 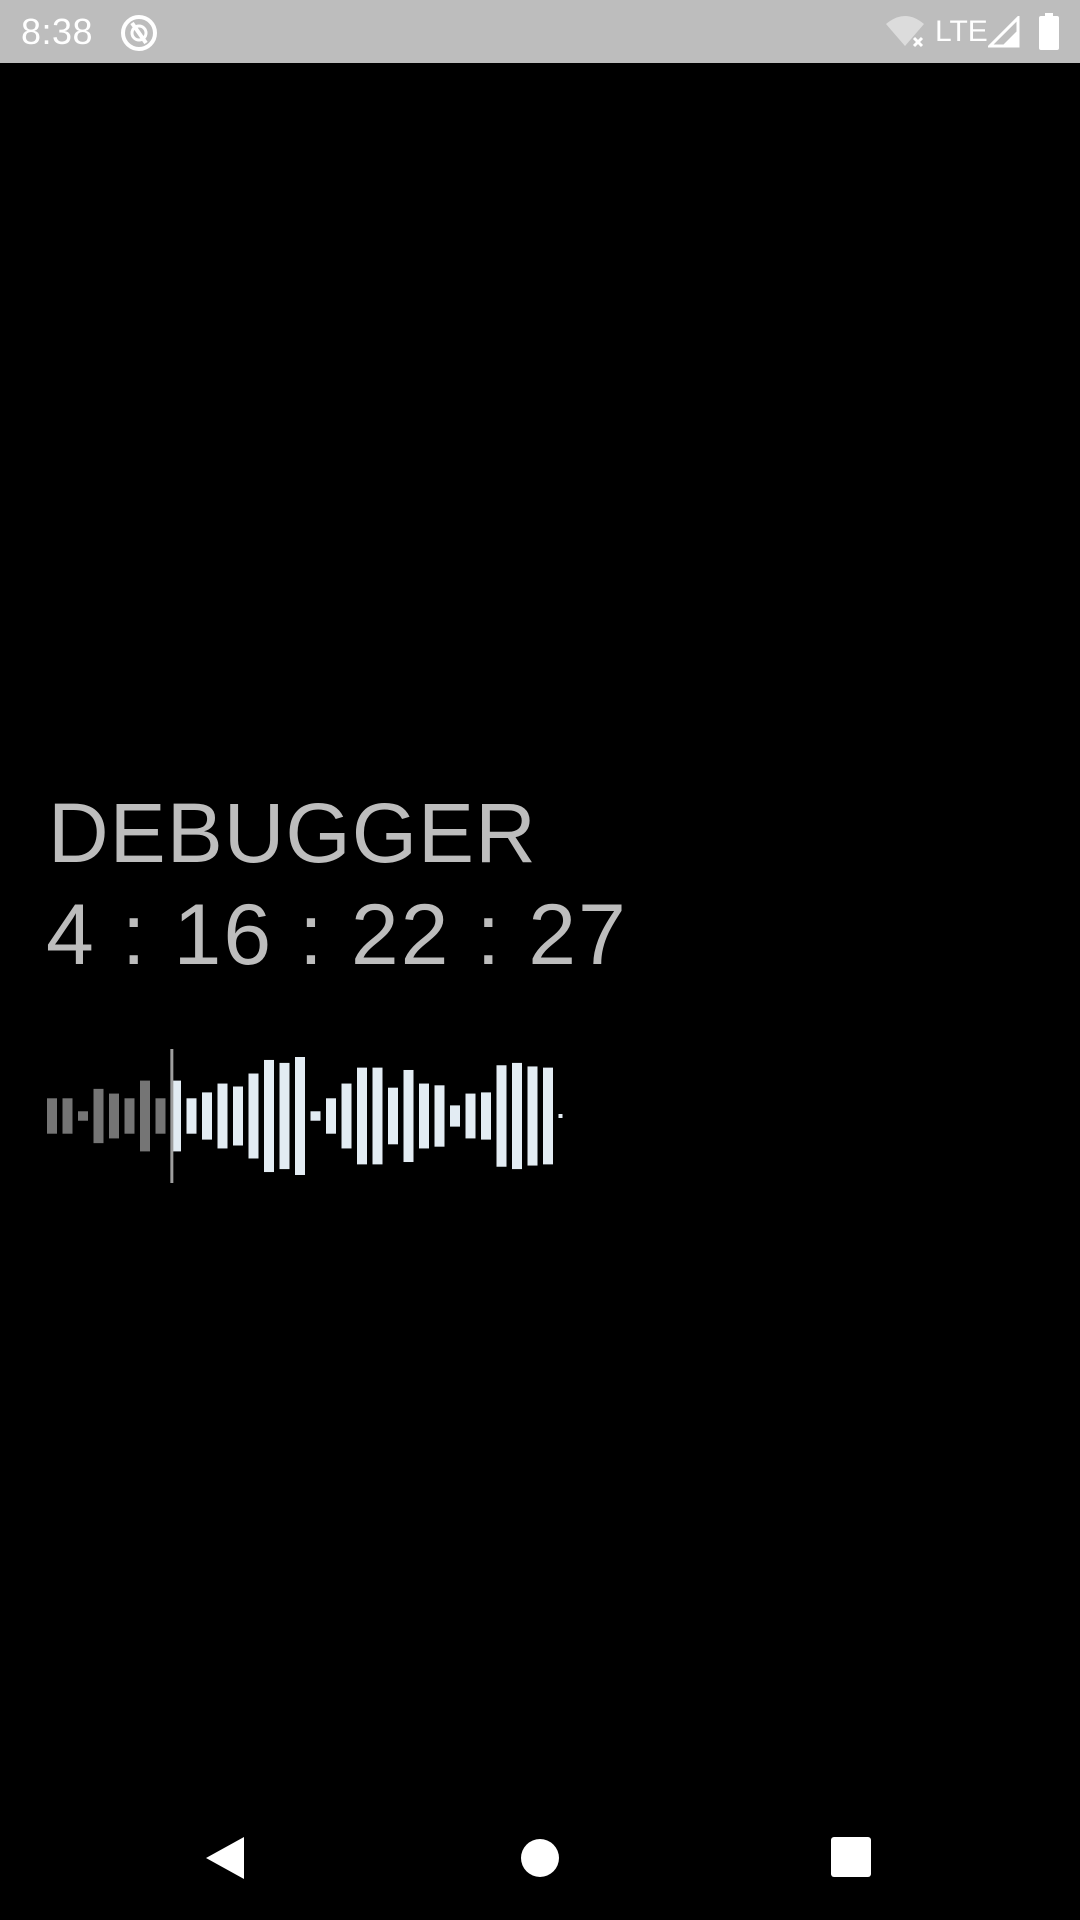 I want to click on battery-icon, so click(x=1049, y=31).